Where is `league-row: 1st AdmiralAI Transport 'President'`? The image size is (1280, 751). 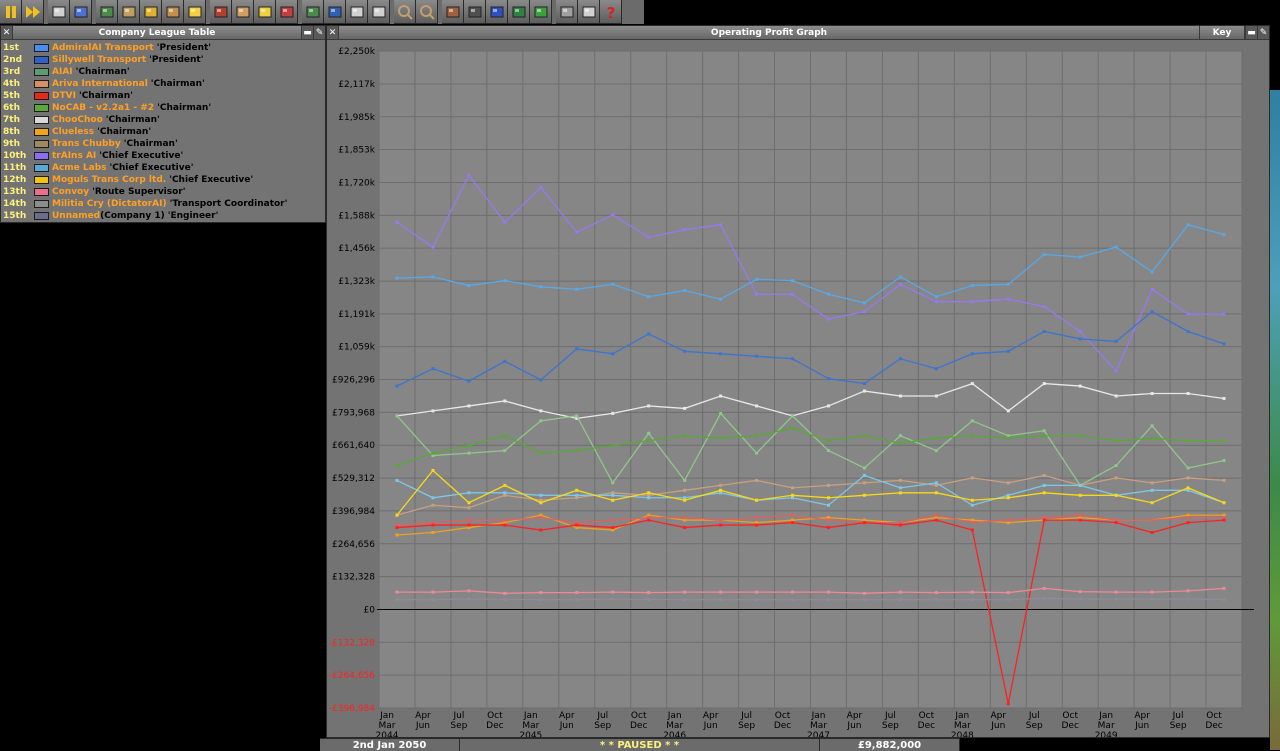
league-row: 1st AdmiralAI Transport 'President' is located at coordinates (164, 48).